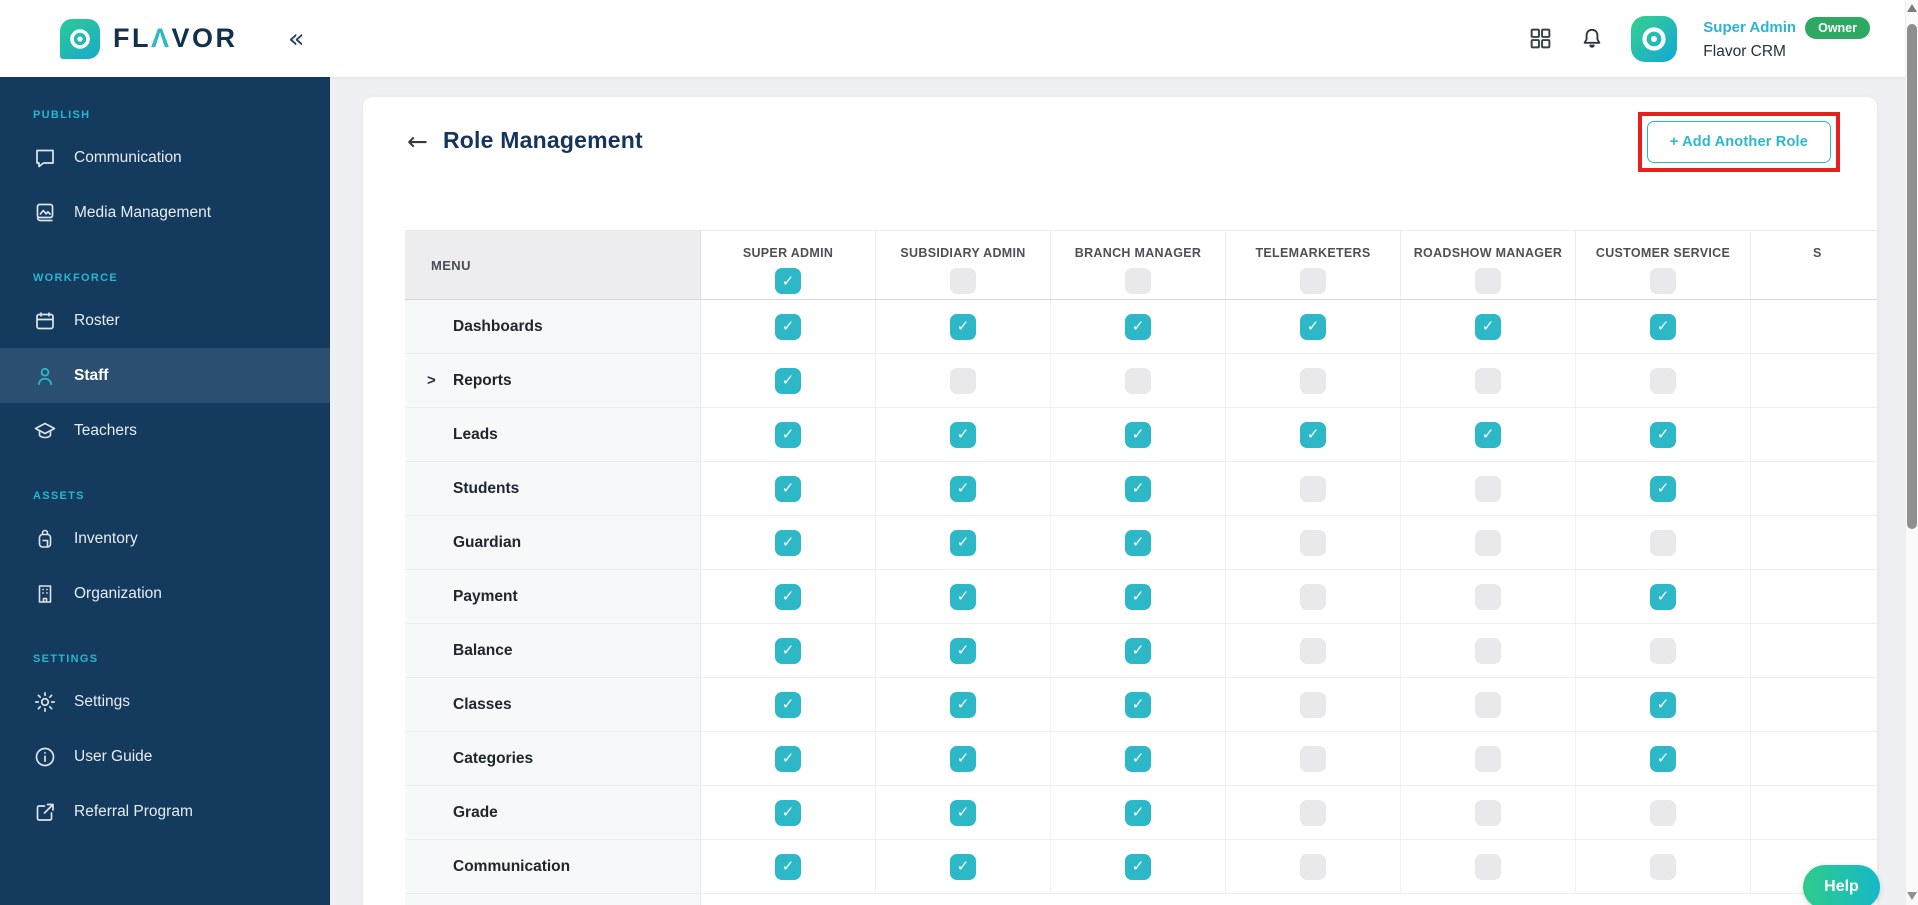  I want to click on sidebar-item-organization: Organization, so click(165, 593).